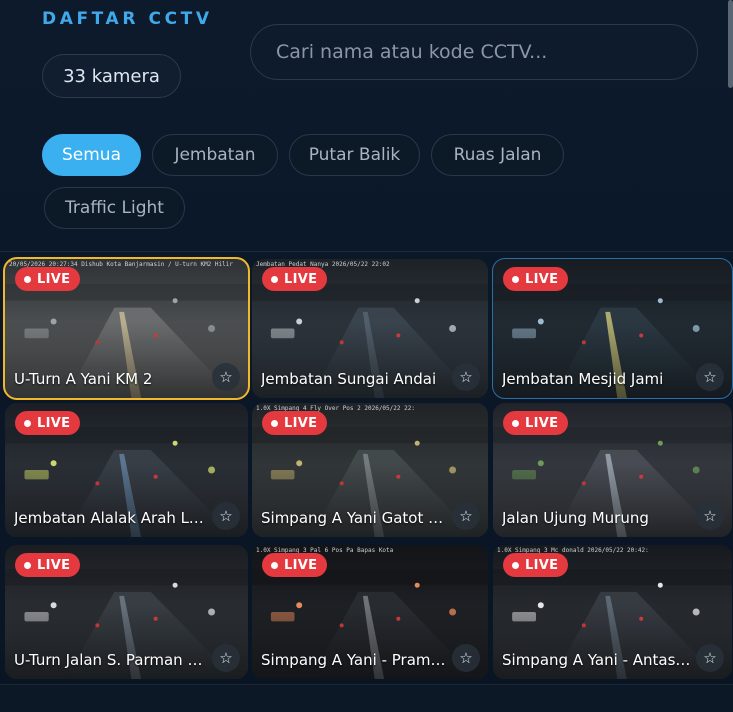  Describe the element at coordinates (111, 76) in the screenshot. I see `camera-count-badge: 33 kamera` at that location.